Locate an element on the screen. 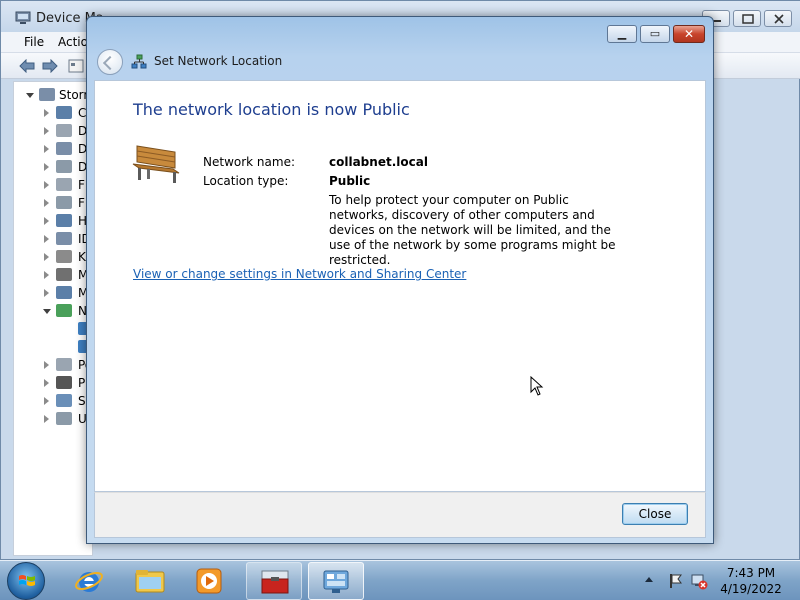 The image size is (800, 600). action-center-flag-icon is located at coordinates (675, 581).